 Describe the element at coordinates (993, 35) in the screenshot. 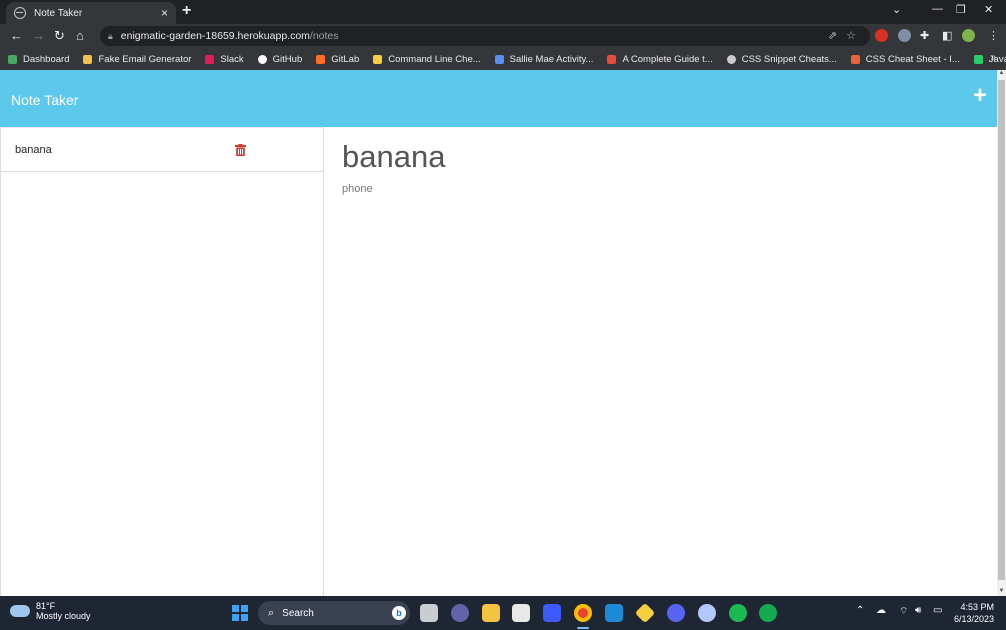

I see `kebab-menu-icon: ⋮` at that location.